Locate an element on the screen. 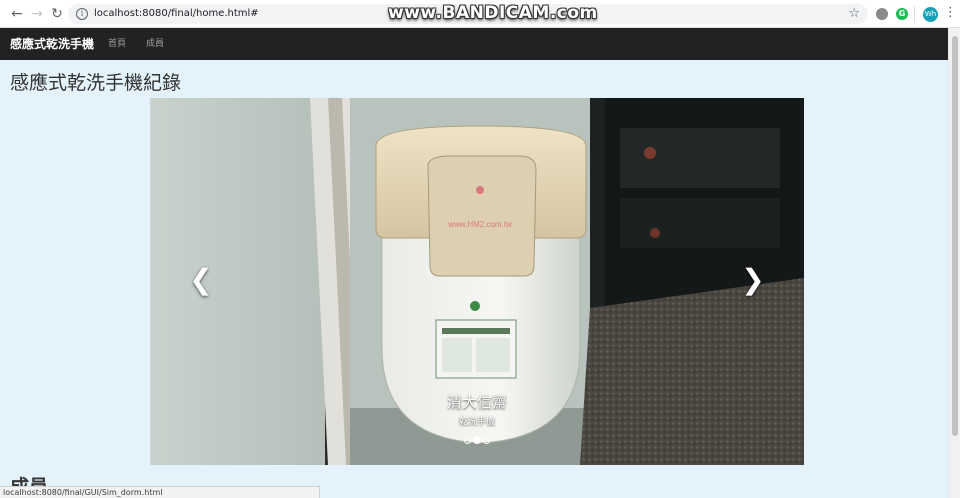  top-navbar: 感應式乾洗手機 首頁 成員 is located at coordinates (474, 44).